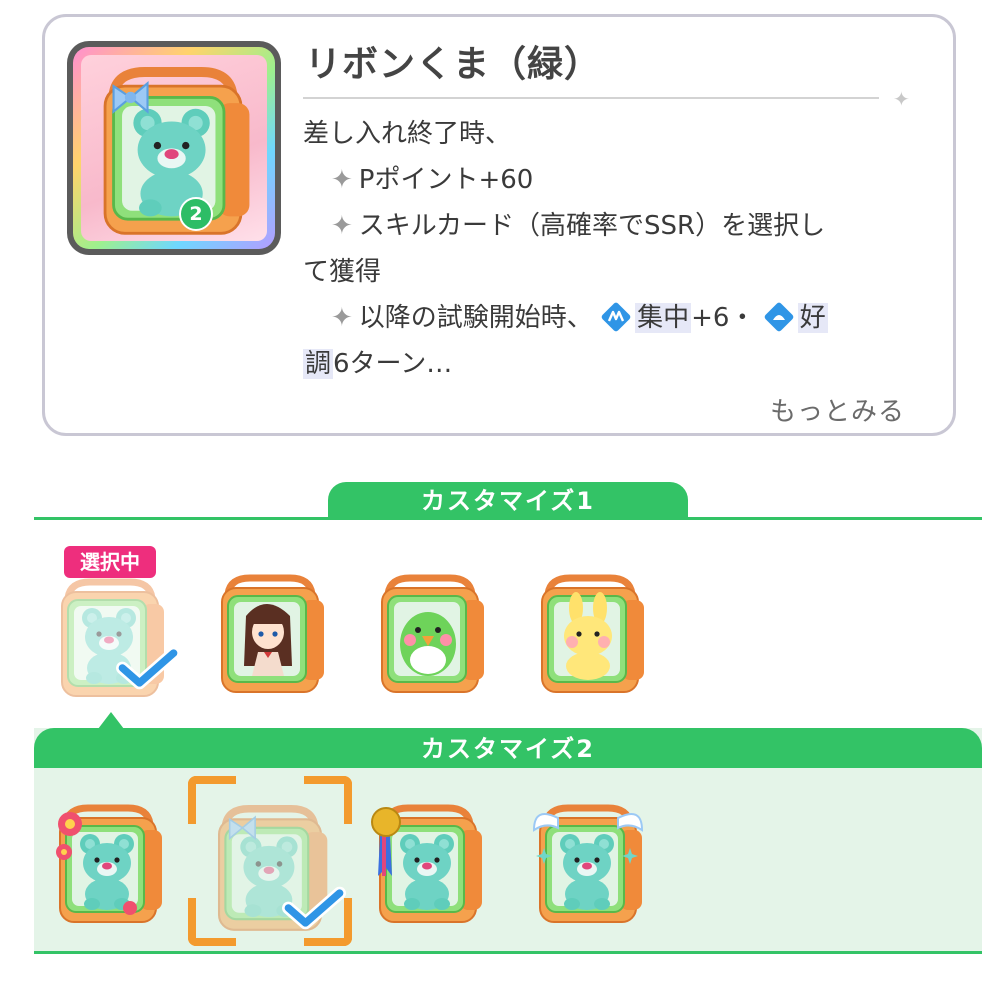 The image size is (997, 983). I want to click on effect-exam-start: 以降の試験開始時、, so click(475, 318).